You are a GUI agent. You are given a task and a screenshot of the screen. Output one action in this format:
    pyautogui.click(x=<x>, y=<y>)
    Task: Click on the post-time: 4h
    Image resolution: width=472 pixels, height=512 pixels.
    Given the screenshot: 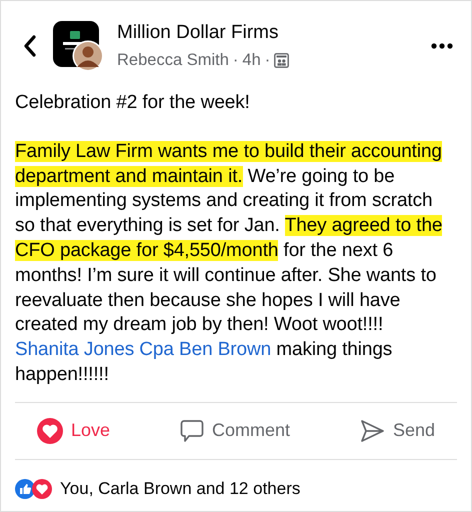 What is the action you would take?
    pyautogui.click(x=251, y=60)
    